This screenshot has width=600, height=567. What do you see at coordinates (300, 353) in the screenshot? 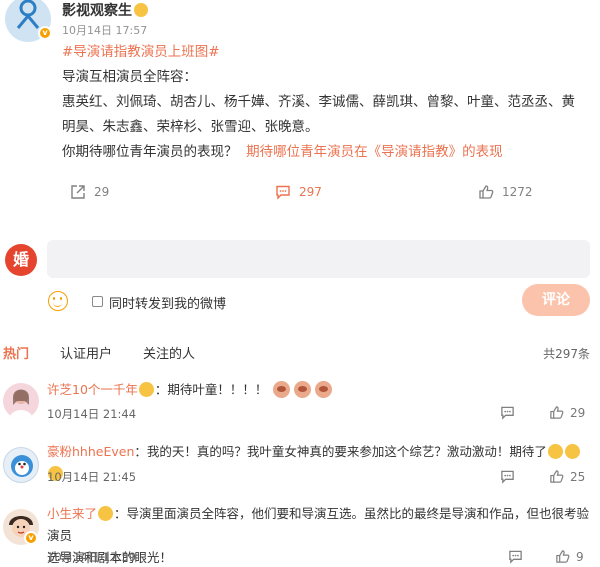
I see `comment-sort-tabs: 热门 认证用户 关注的人 共297条` at bounding box center [300, 353].